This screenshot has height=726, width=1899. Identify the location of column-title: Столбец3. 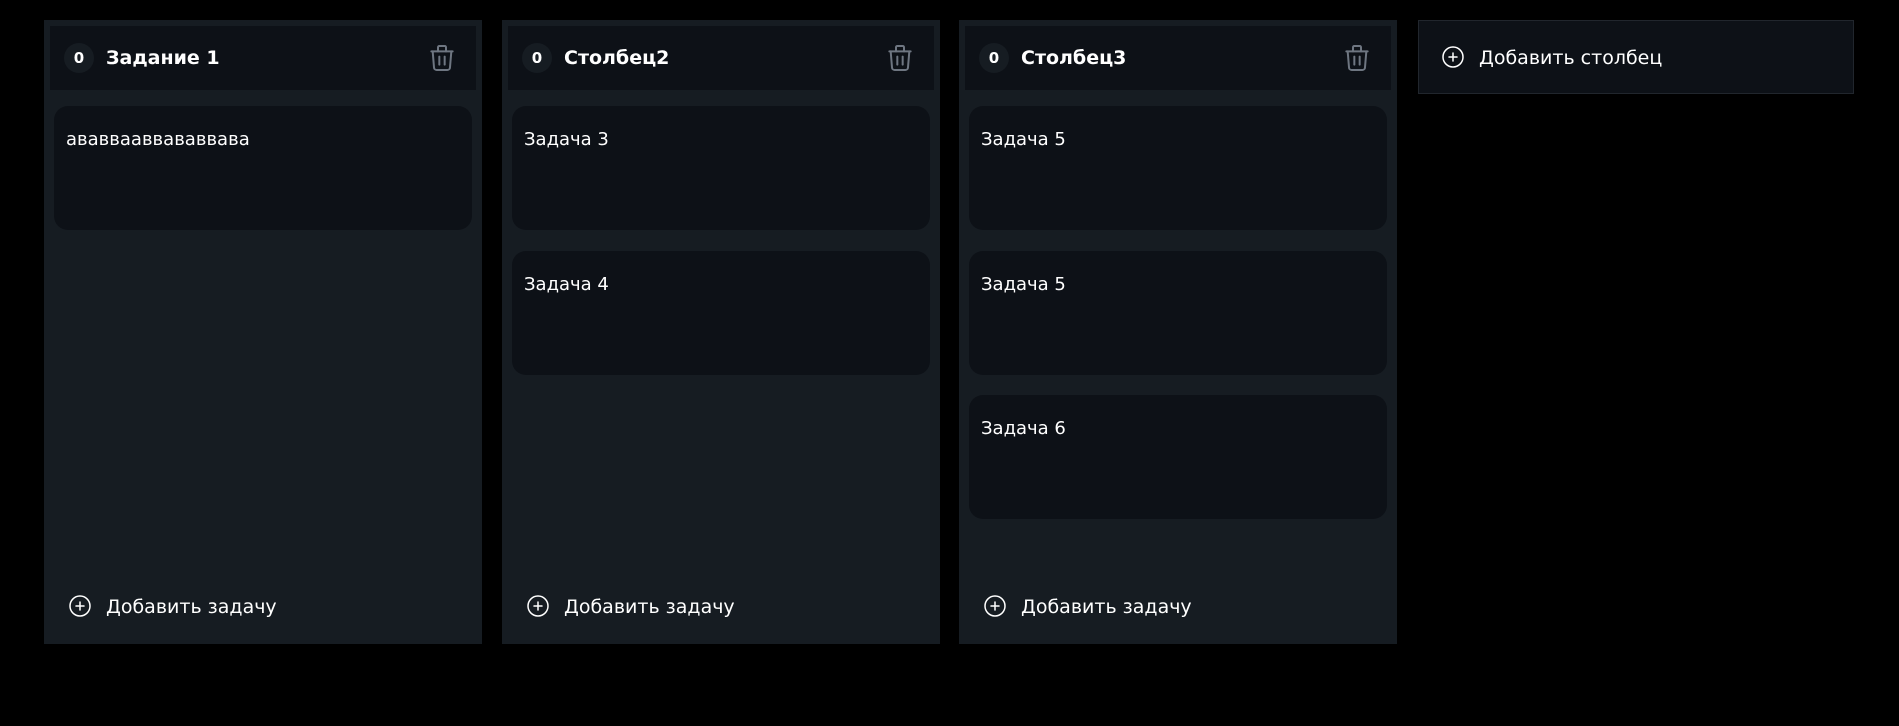
(1073, 58).